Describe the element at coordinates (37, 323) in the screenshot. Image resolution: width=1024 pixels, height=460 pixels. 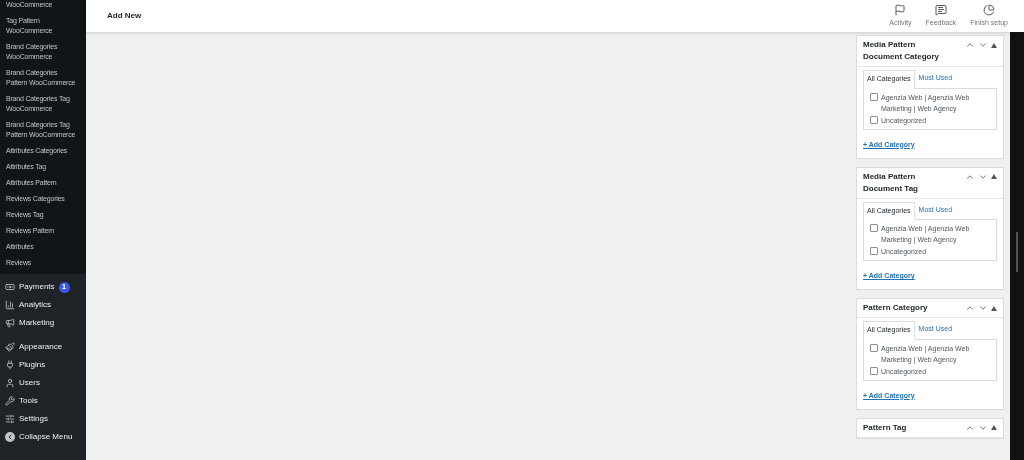
I see `menu-item: Marketing` at that location.